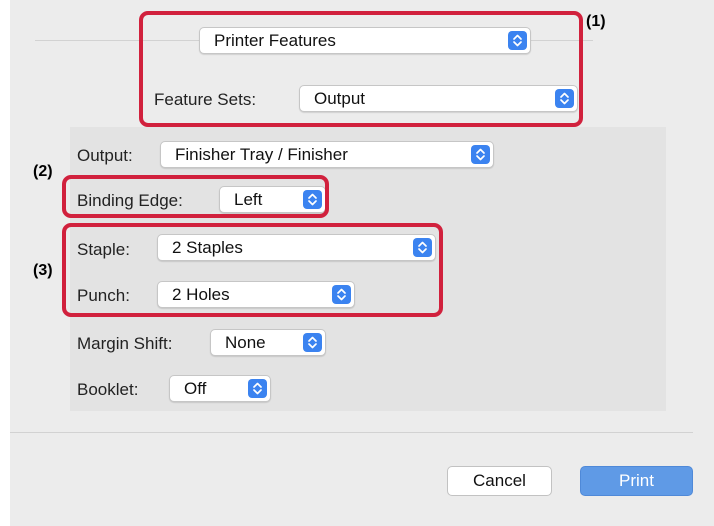 This screenshot has width=714, height=526. What do you see at coordinates (351, 432) in the screenshot?
I see `bottom-divider` at bounding box center [351, 432].